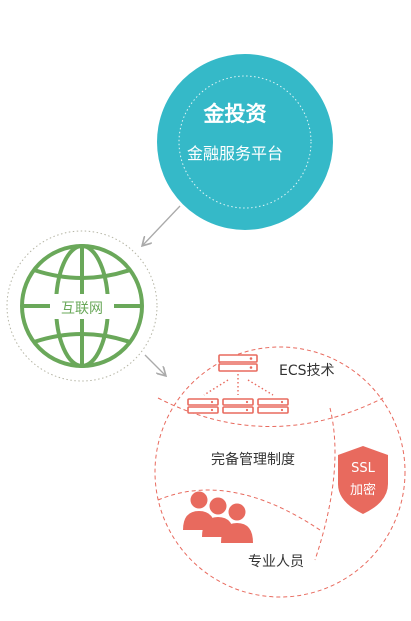 This screenshot has width=411, height=621. Describe the element at coordinates (235, 114) in the screenshot. I see `platform-title: 金投资` at that location.